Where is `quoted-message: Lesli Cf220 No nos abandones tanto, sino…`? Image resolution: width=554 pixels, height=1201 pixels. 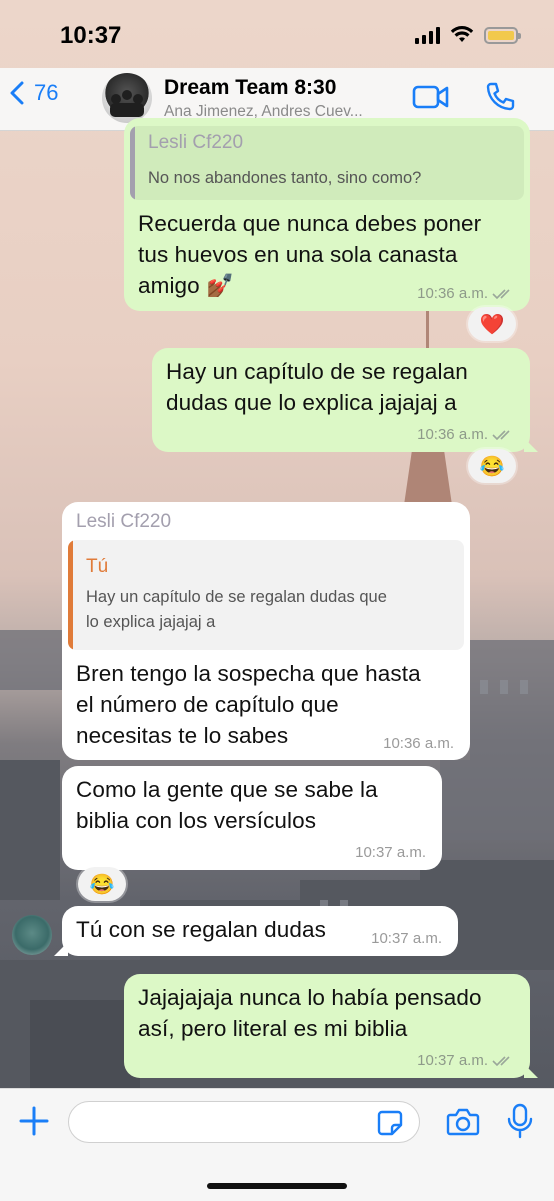
quoted-message: Lesli Cf220 No nos abandones tanto, sino… is located at coordinates (327, 163).